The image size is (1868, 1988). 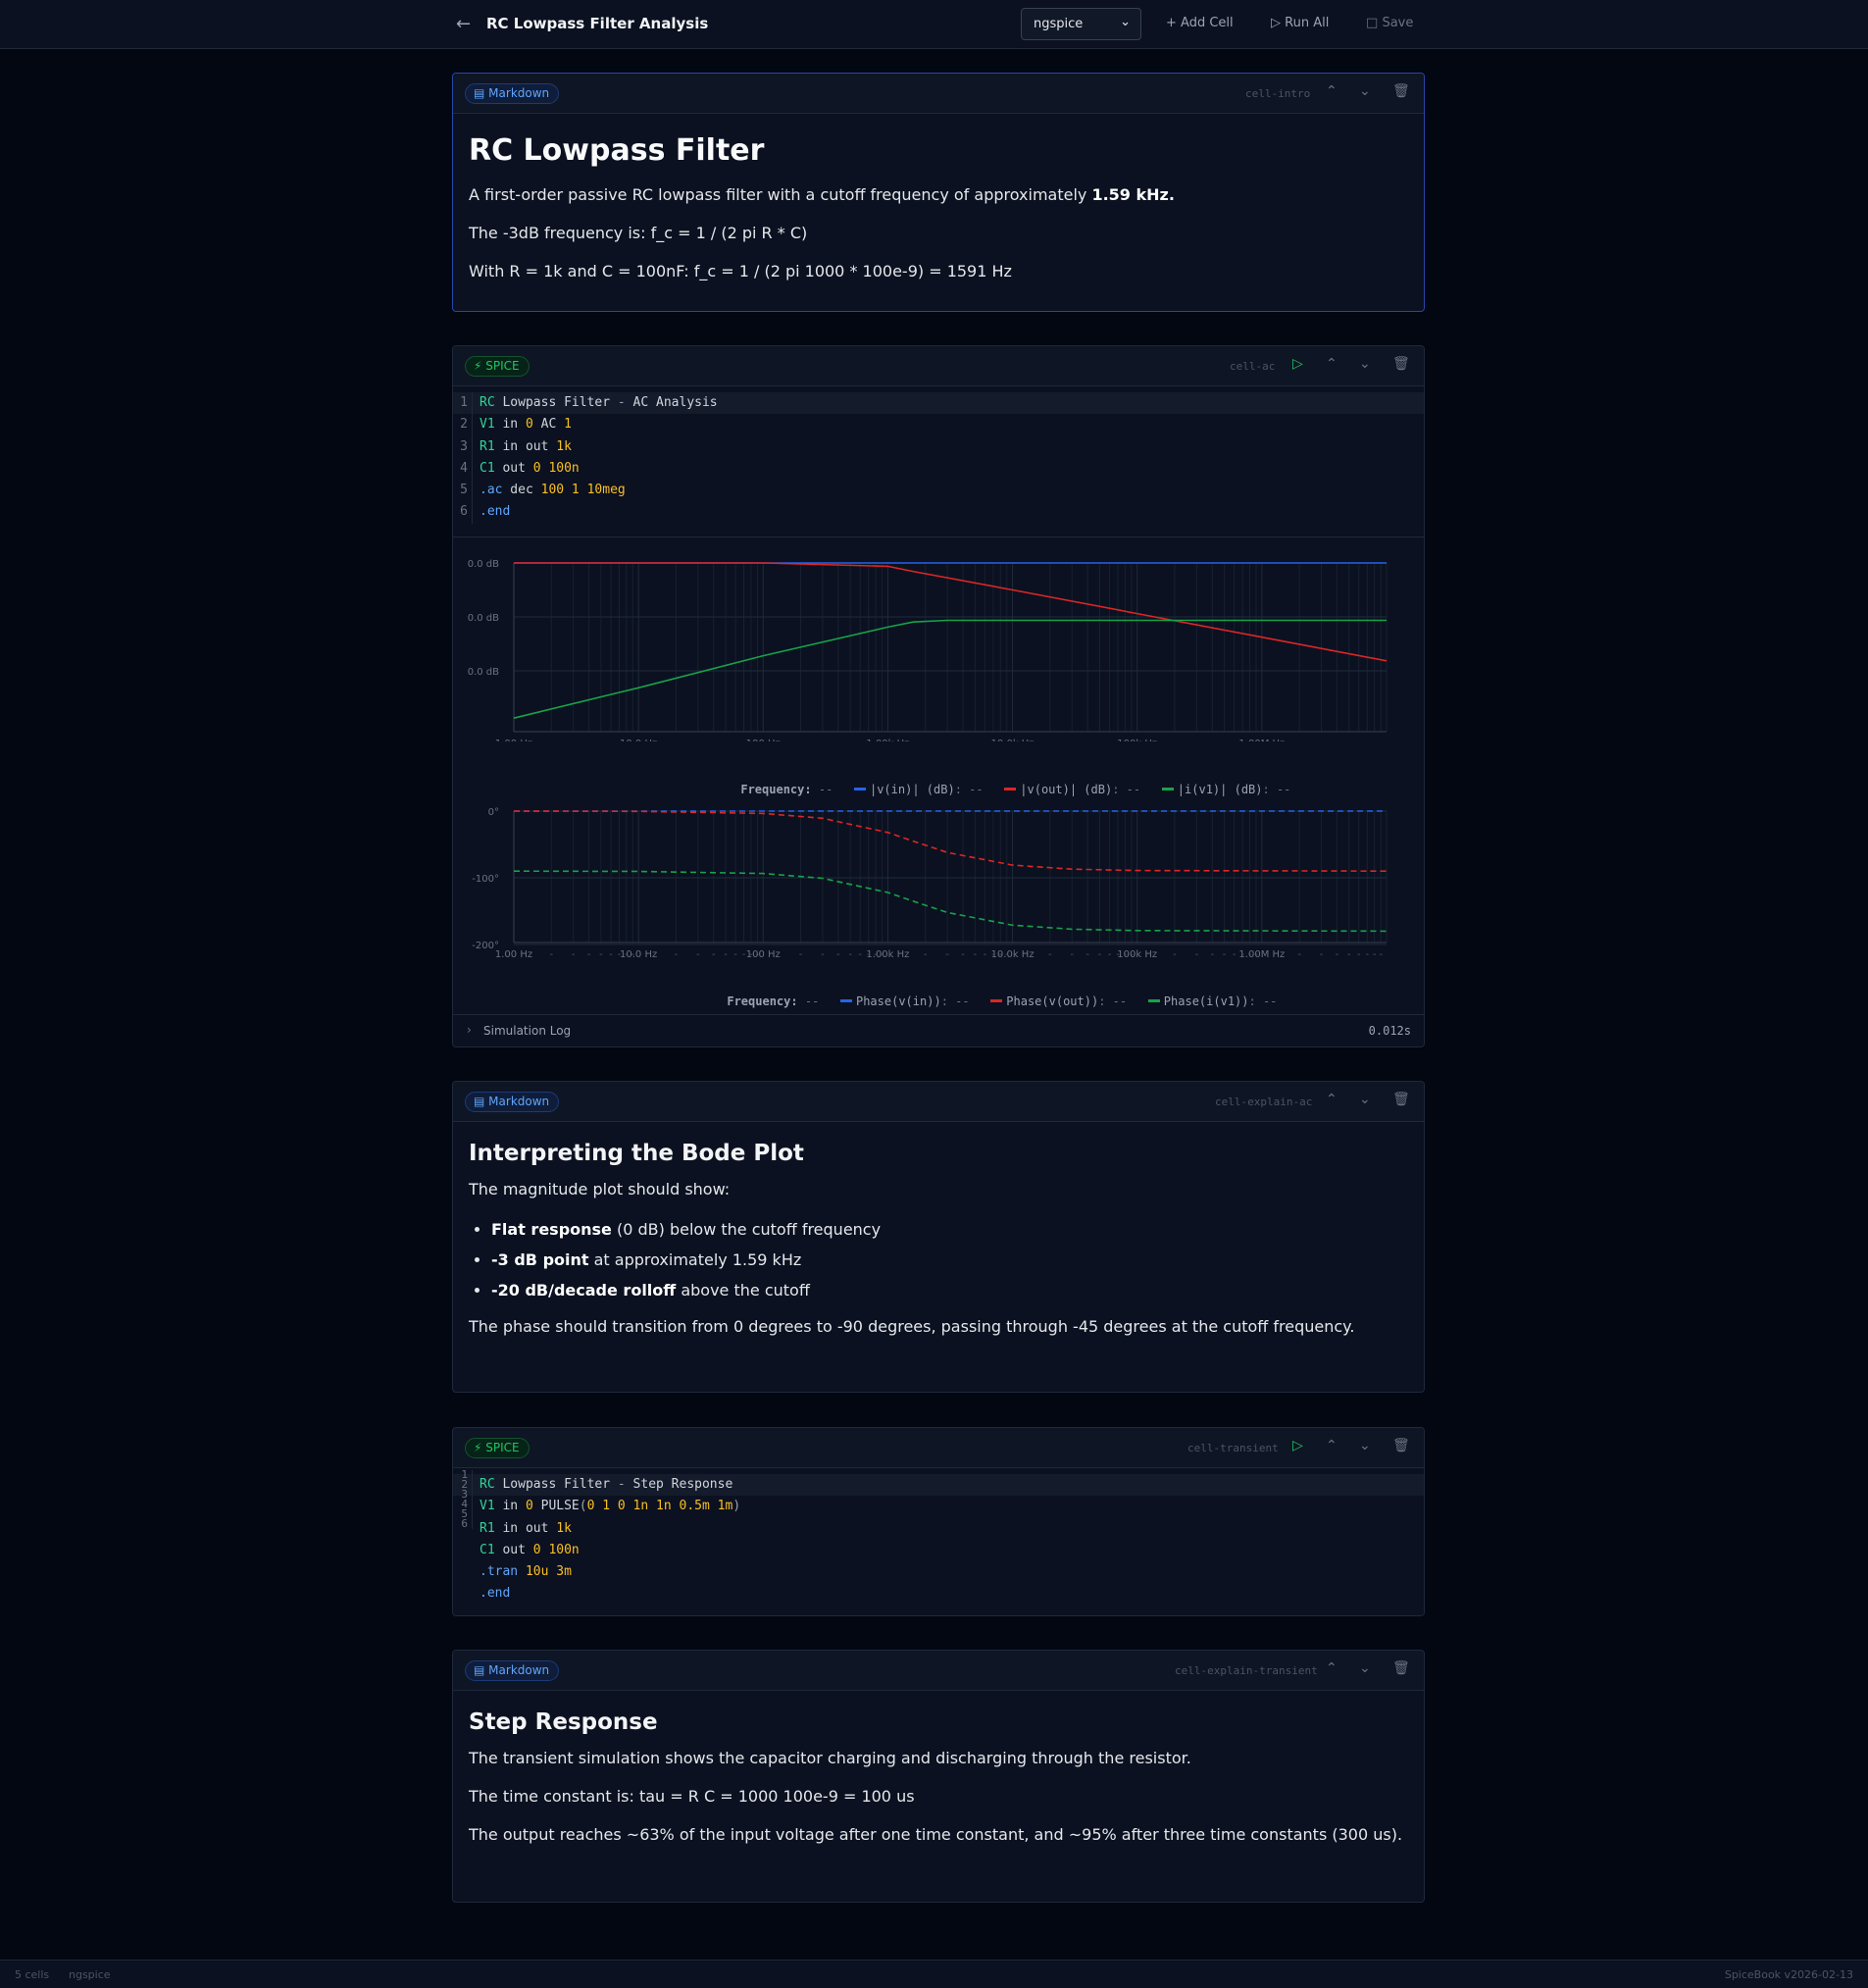 I want to click on add-cell-button: + Add Cell, so click(x=1200, y=23).